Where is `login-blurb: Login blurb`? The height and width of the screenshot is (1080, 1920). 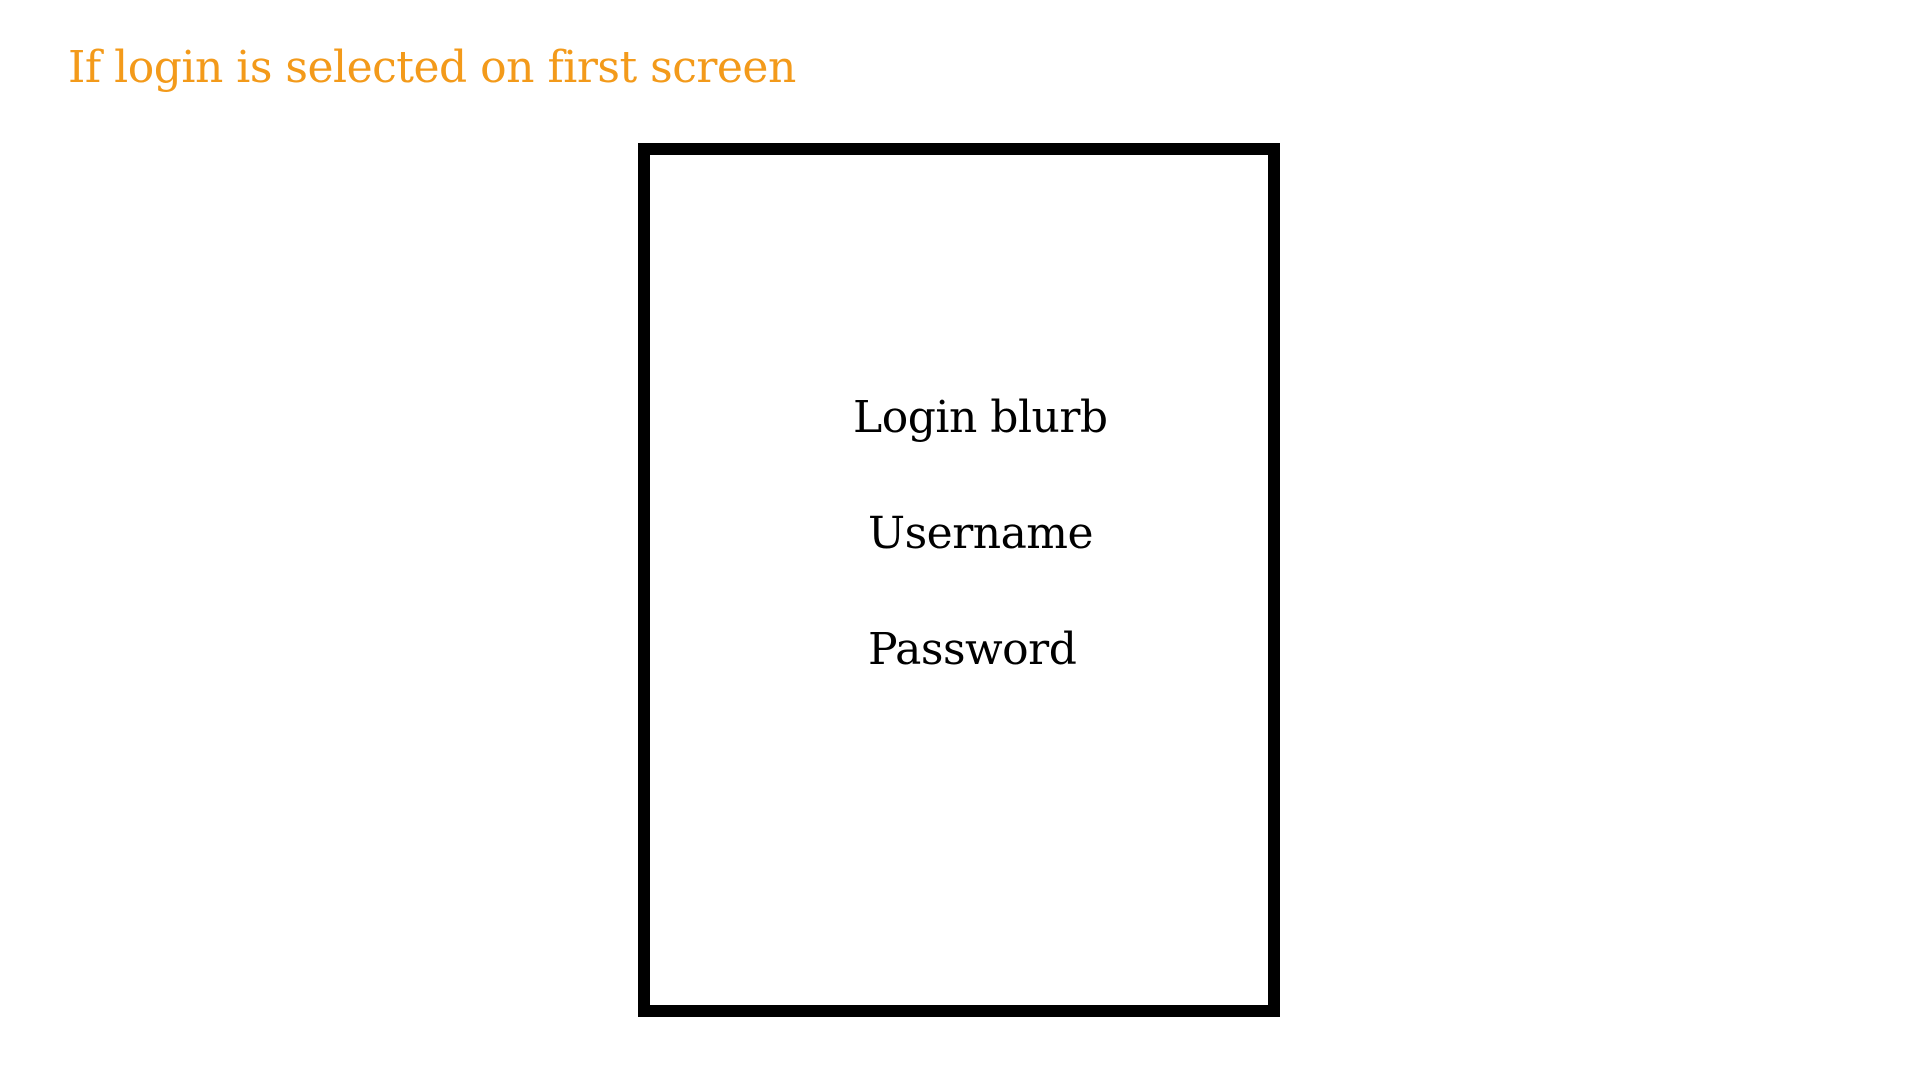 login-blurb: Login blurb is located at coordinates (980, 417).